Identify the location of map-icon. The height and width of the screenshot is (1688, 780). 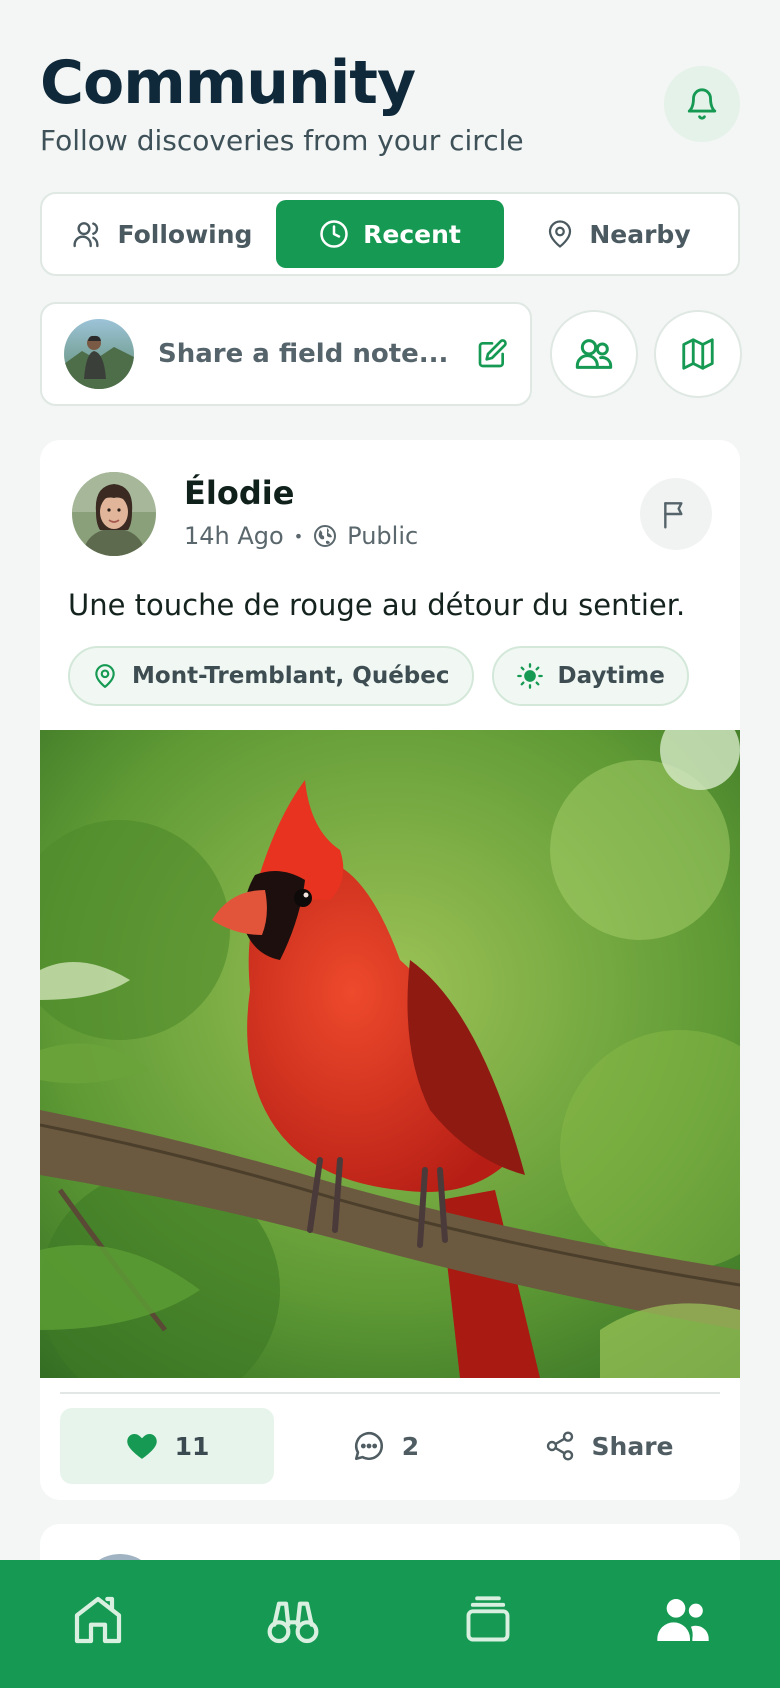
(698, 354).